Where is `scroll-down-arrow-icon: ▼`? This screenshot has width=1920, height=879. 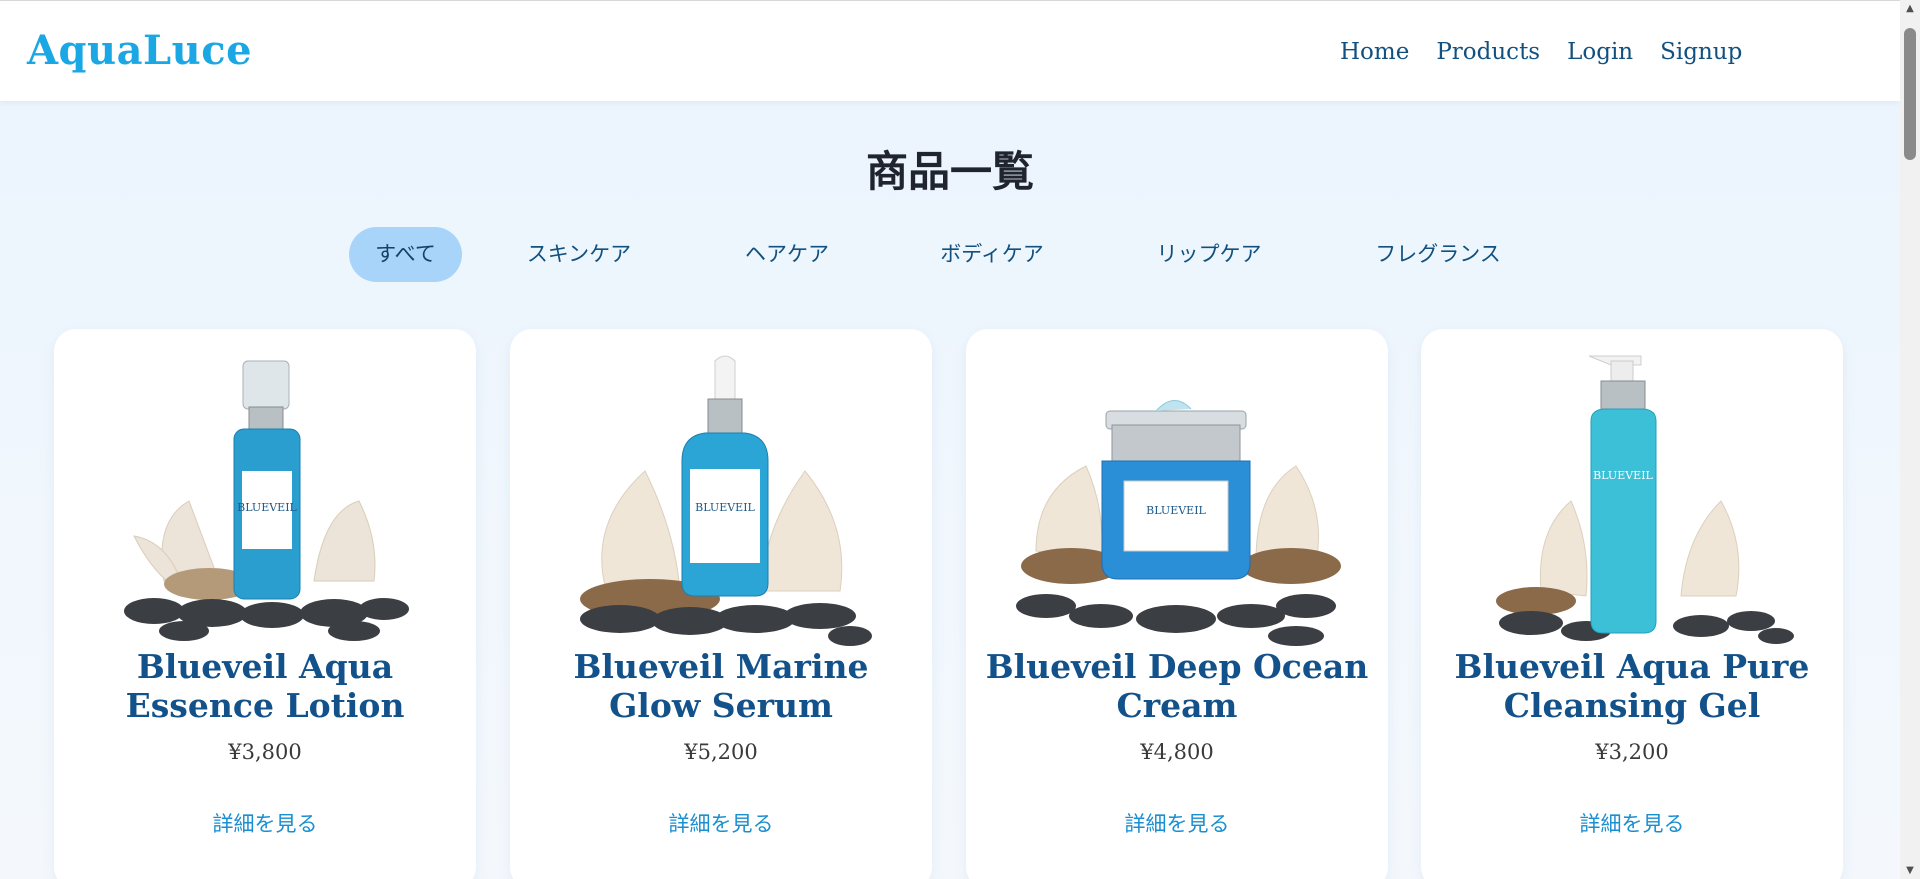
scroll-down-arrow-icon: ▼ is located at coordinates (1910, 870).